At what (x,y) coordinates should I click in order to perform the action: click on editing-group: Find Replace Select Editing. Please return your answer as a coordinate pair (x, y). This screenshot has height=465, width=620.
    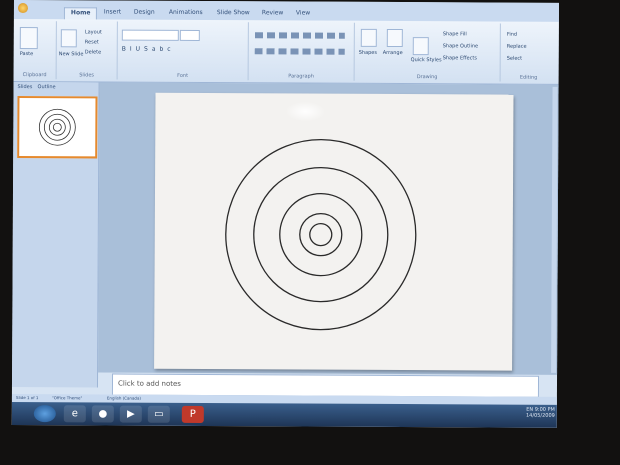
    Looking at the image, I should click on (529, 53).